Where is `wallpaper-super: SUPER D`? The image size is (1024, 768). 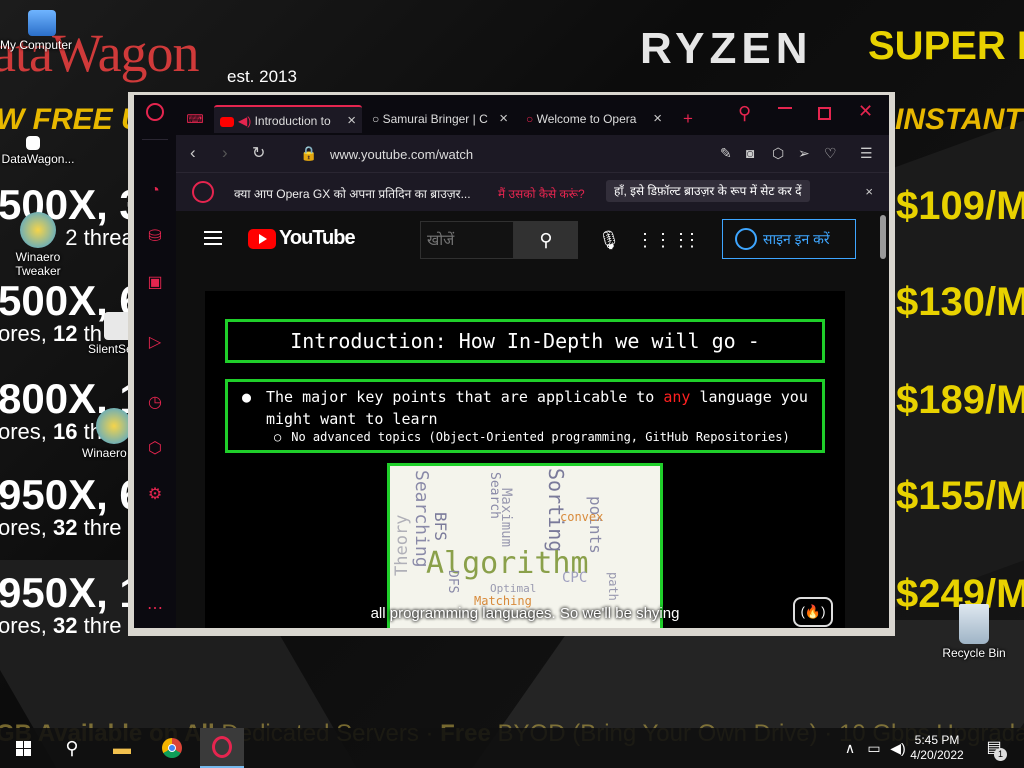
wallpaper-super: SUPER D is located at coordinates (946, 46).